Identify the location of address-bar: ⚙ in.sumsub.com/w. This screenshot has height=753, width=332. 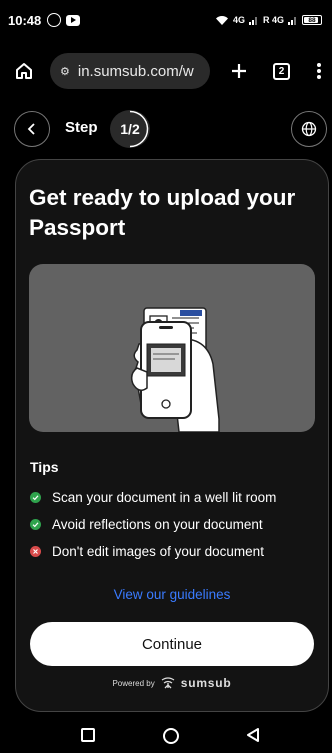
(130, 71).